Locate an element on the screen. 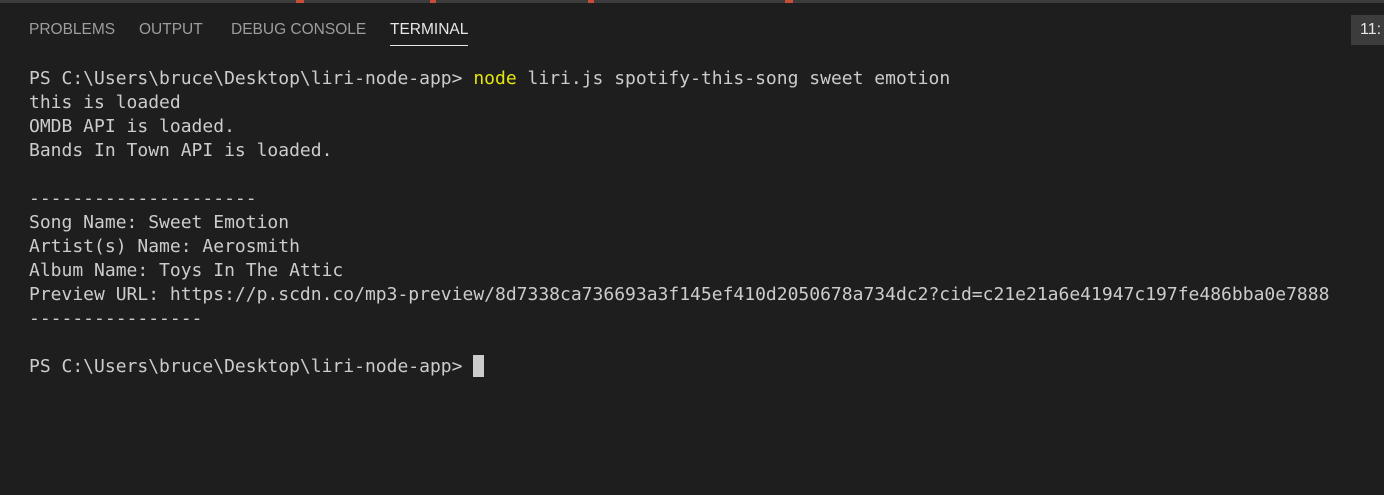 This screenshot has width=1384, height=495. output-line: Artist(s) Name: Aerosmith is located at coordinates (164, 246).